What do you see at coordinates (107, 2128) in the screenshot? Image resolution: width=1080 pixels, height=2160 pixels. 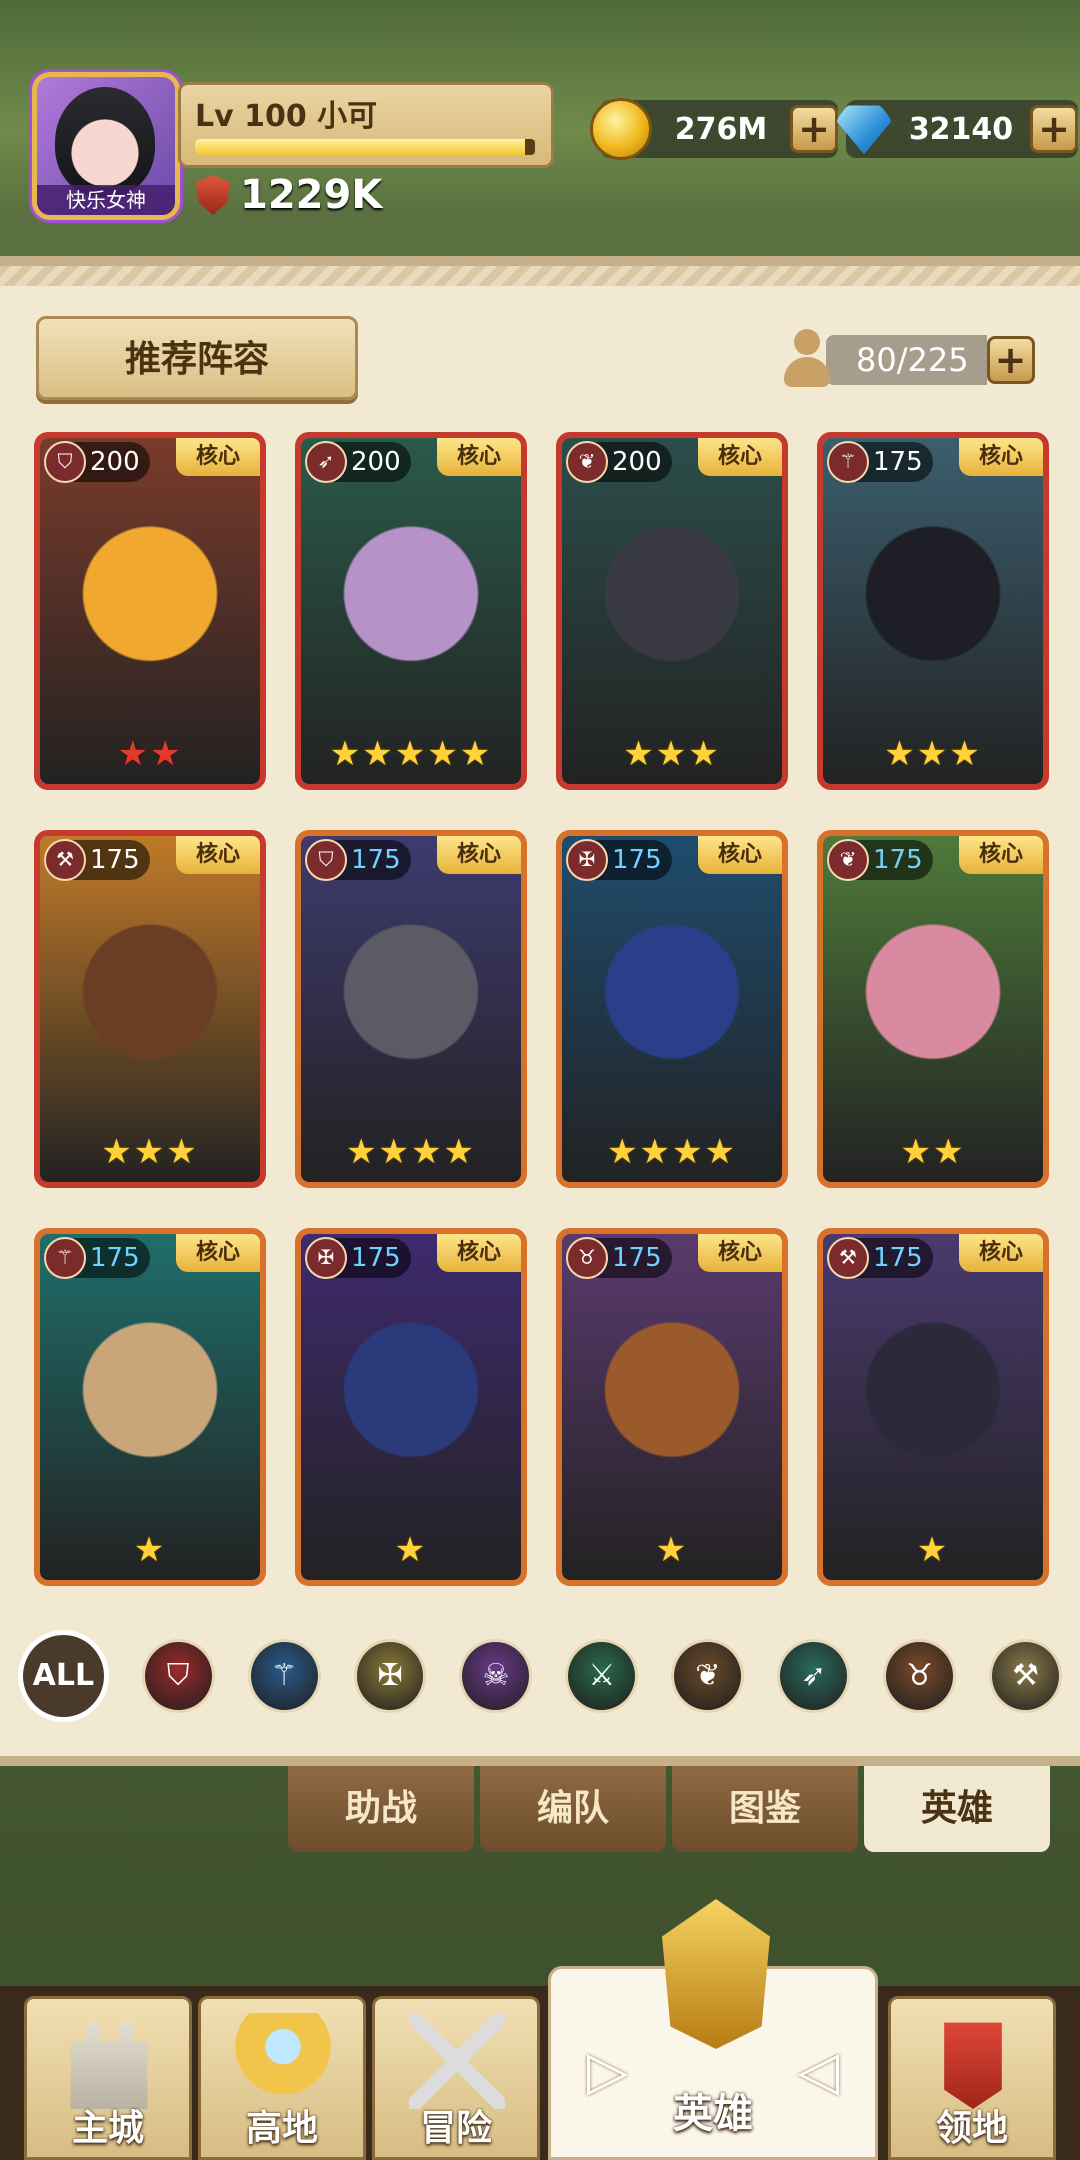 I see `nav-main-city-label: 主城` at bounding box center [107, 2128].